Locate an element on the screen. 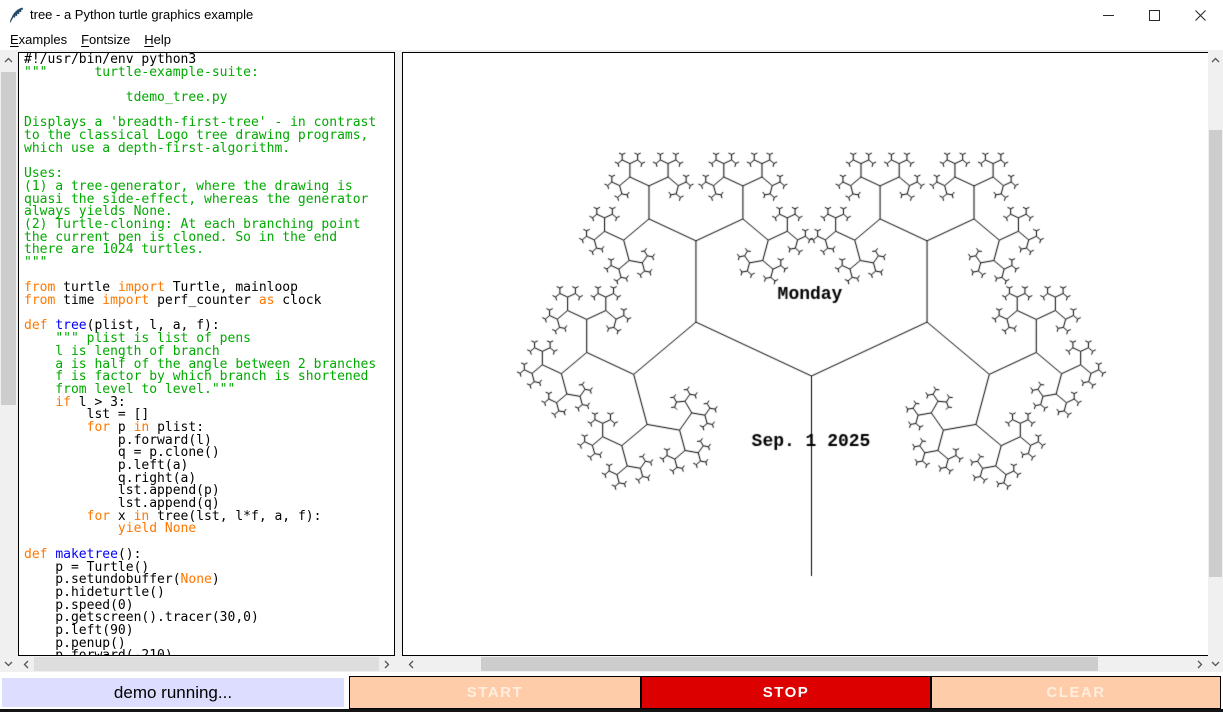 The height and width of the screenshot is (712, 1223). title-bar: tree - a Python turtle graphics example is located at coordinates (611, 15).